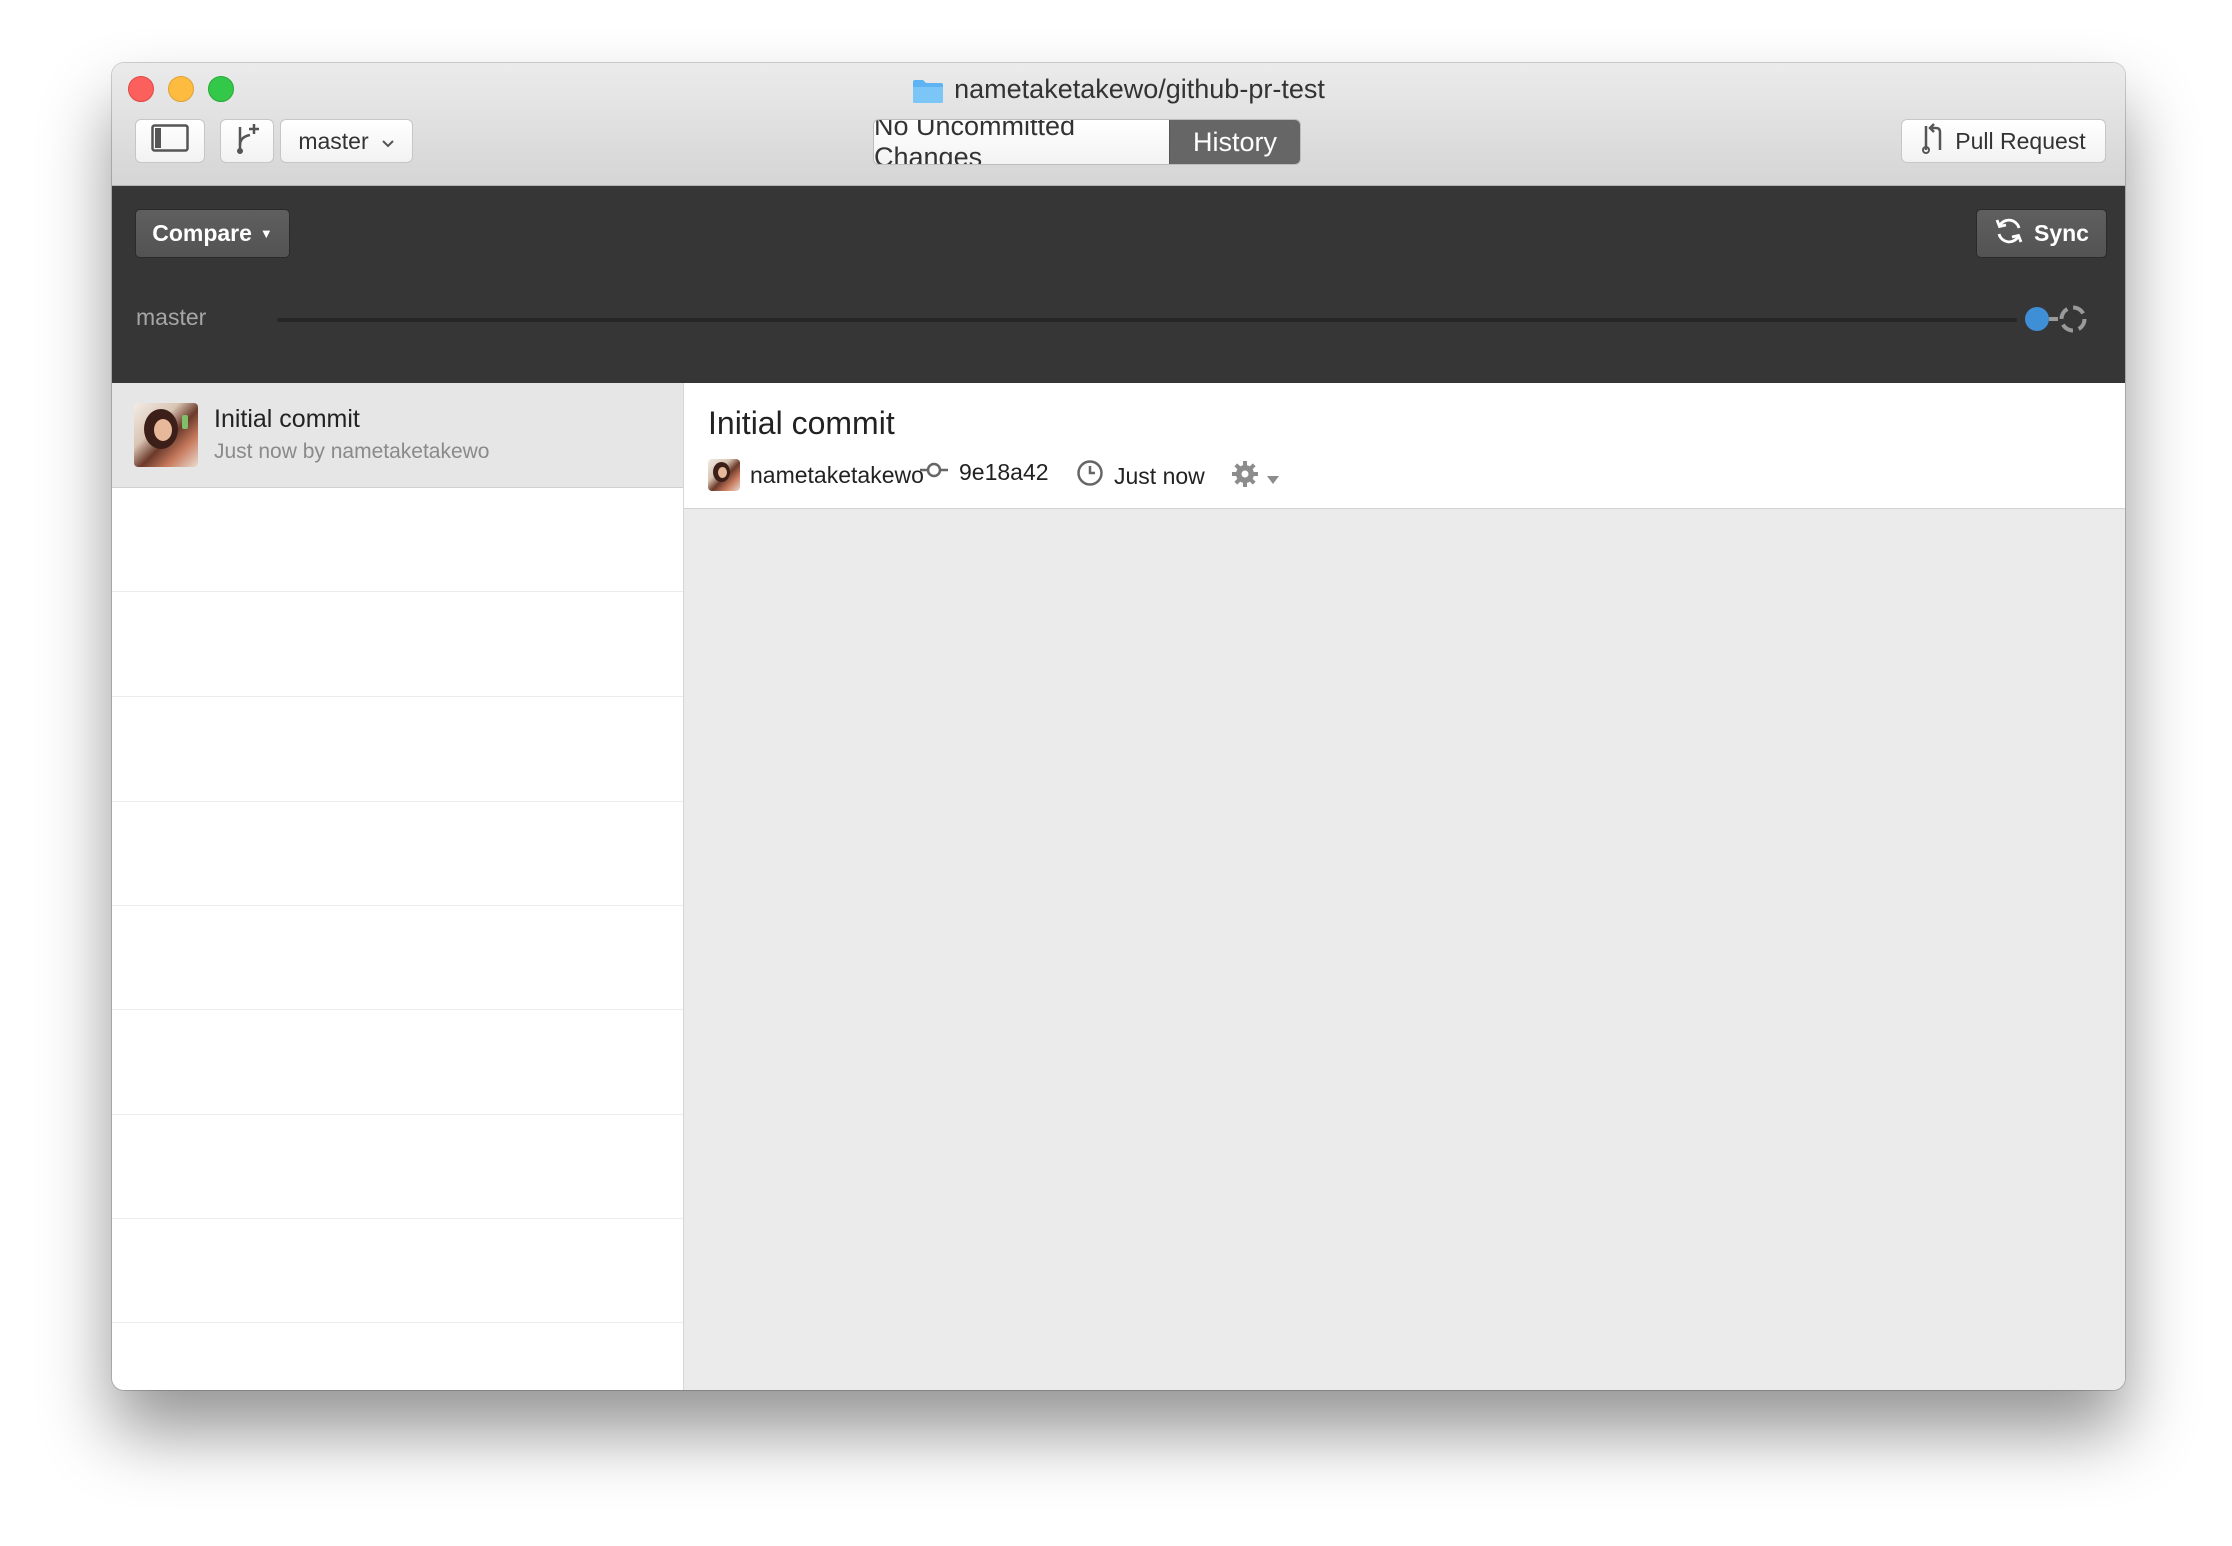 The image size is (2232, 1546). I want to click on commit-author-name: nametaketakewo, so click(837, 474).